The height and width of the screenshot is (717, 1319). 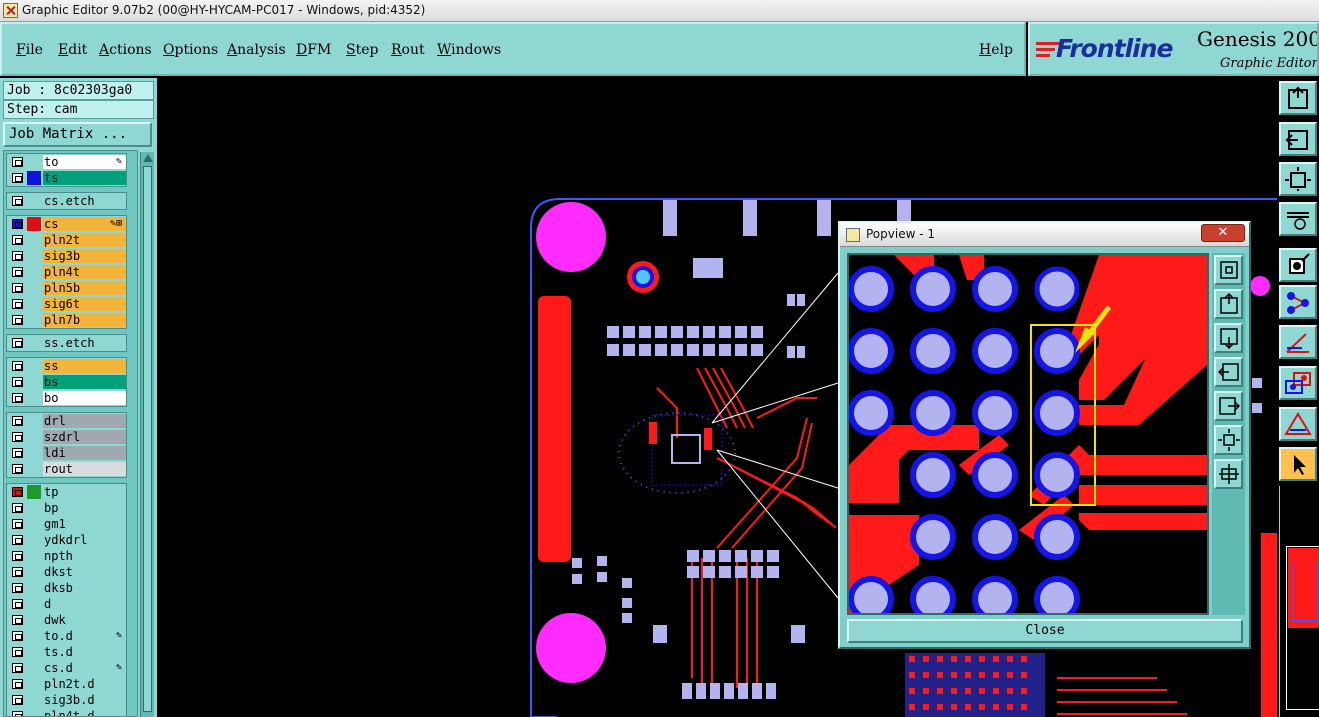 I want to click on layer-name: rout, so click(x=84, y=469).